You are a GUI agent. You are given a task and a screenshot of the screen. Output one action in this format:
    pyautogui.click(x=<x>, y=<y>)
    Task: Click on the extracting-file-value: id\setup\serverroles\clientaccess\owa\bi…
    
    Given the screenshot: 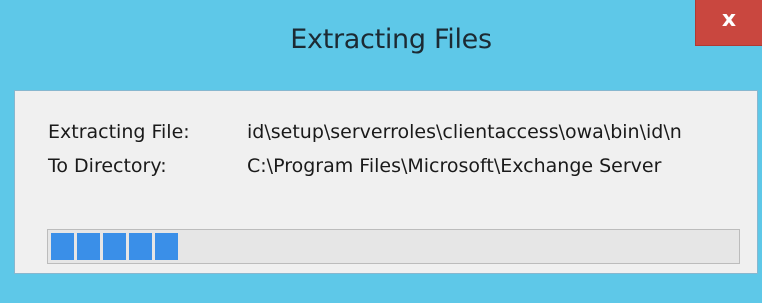 What is the action you would take?
    pyautogui.click(x=464, y=132)
    